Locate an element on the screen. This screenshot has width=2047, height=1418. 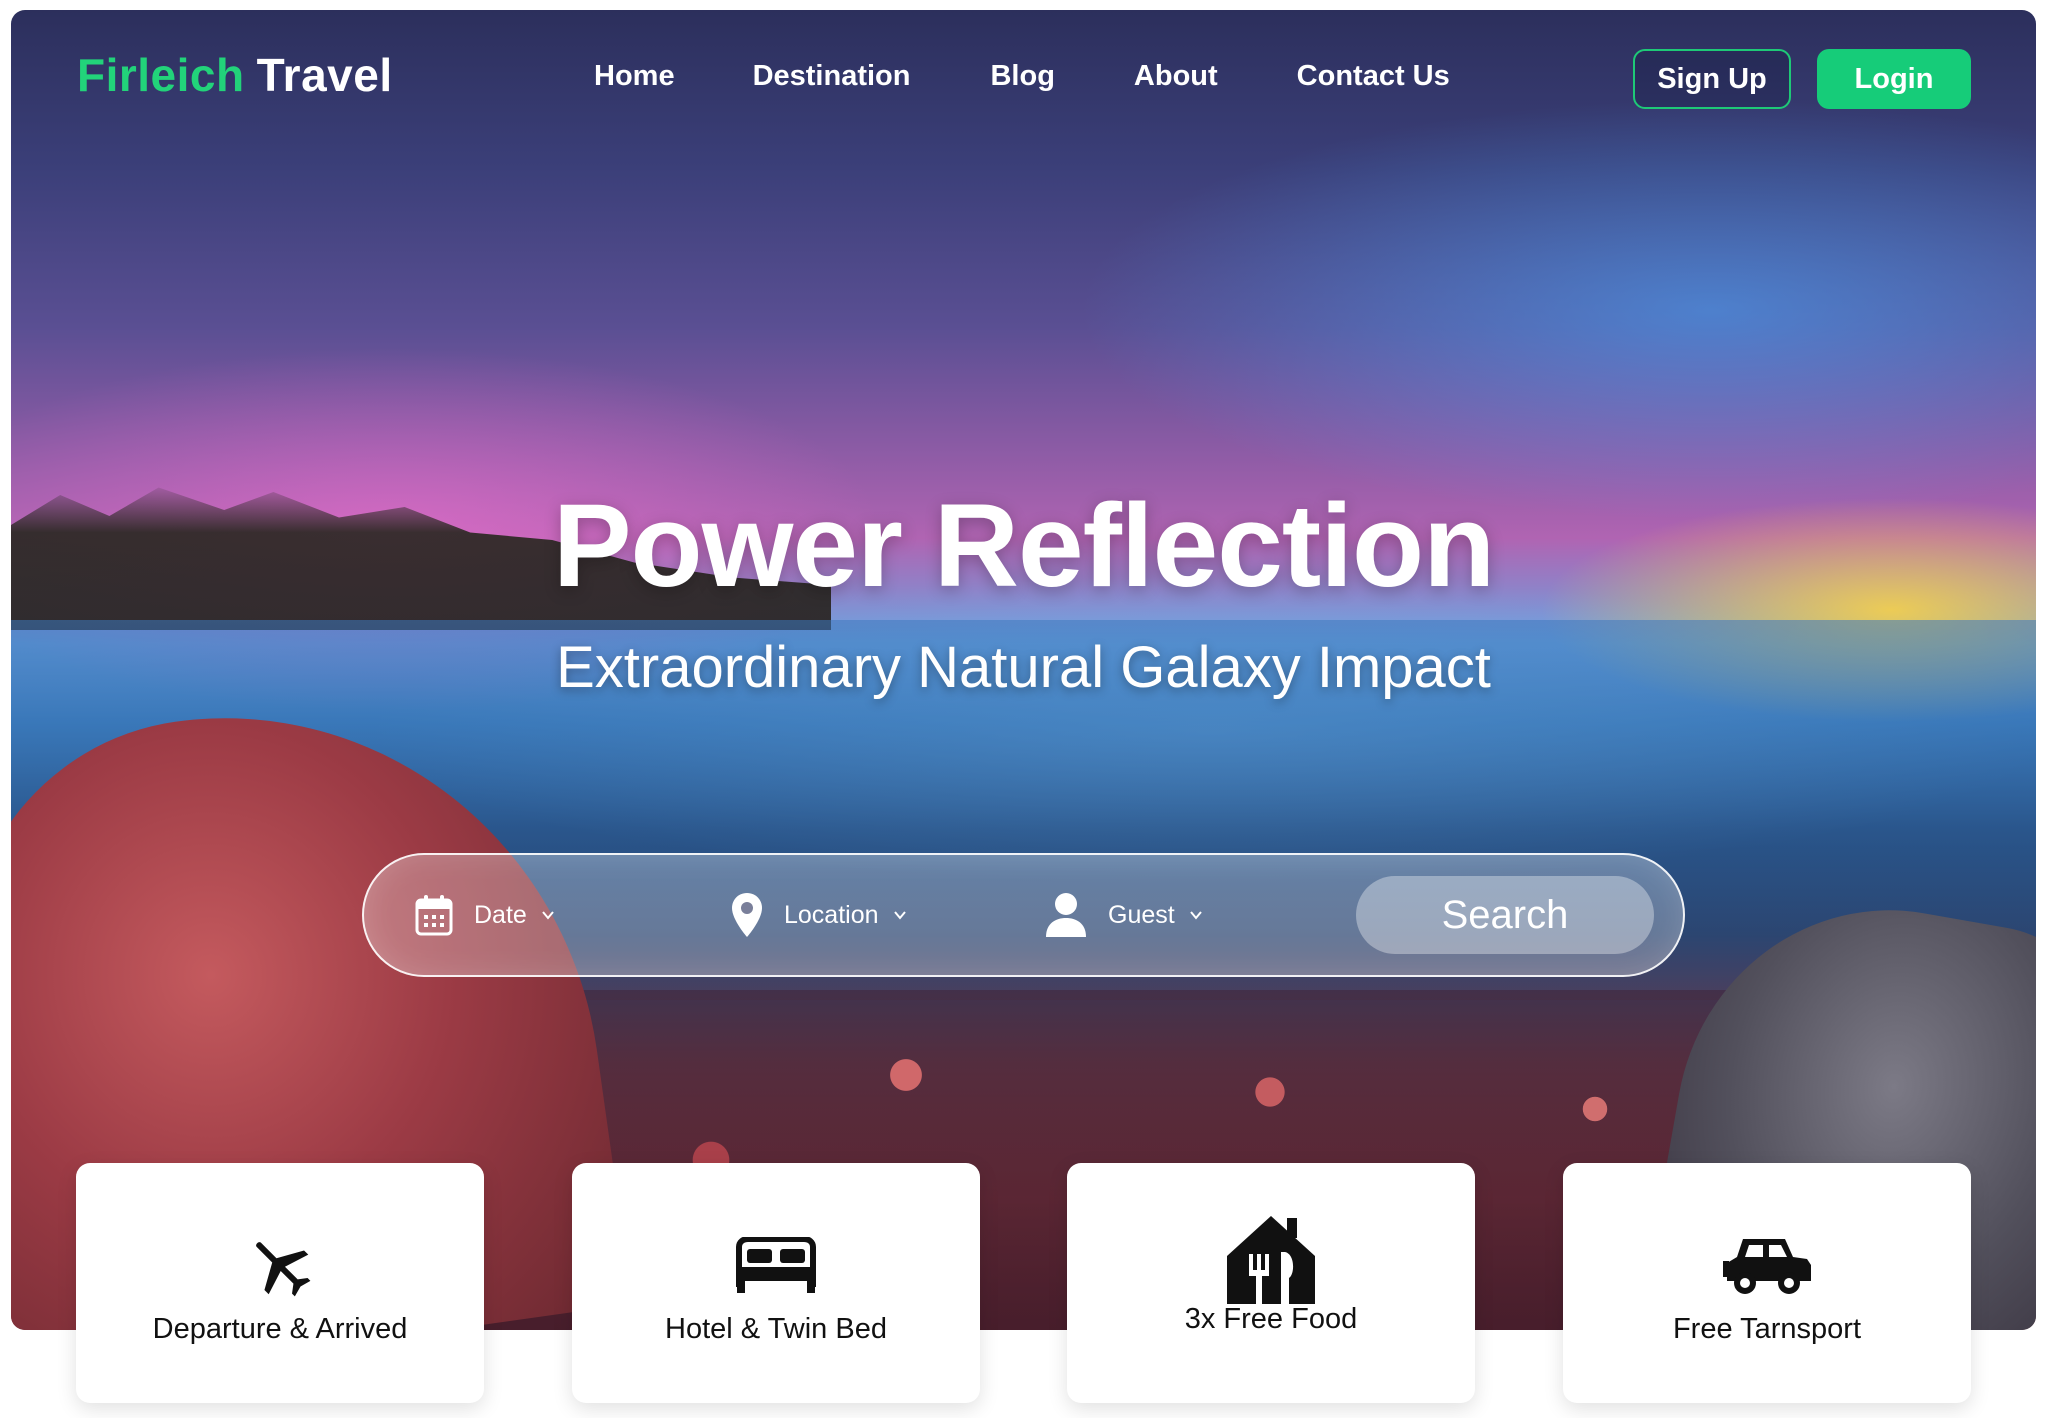
date-dropdown: Date is located at coordinates (484, 915).